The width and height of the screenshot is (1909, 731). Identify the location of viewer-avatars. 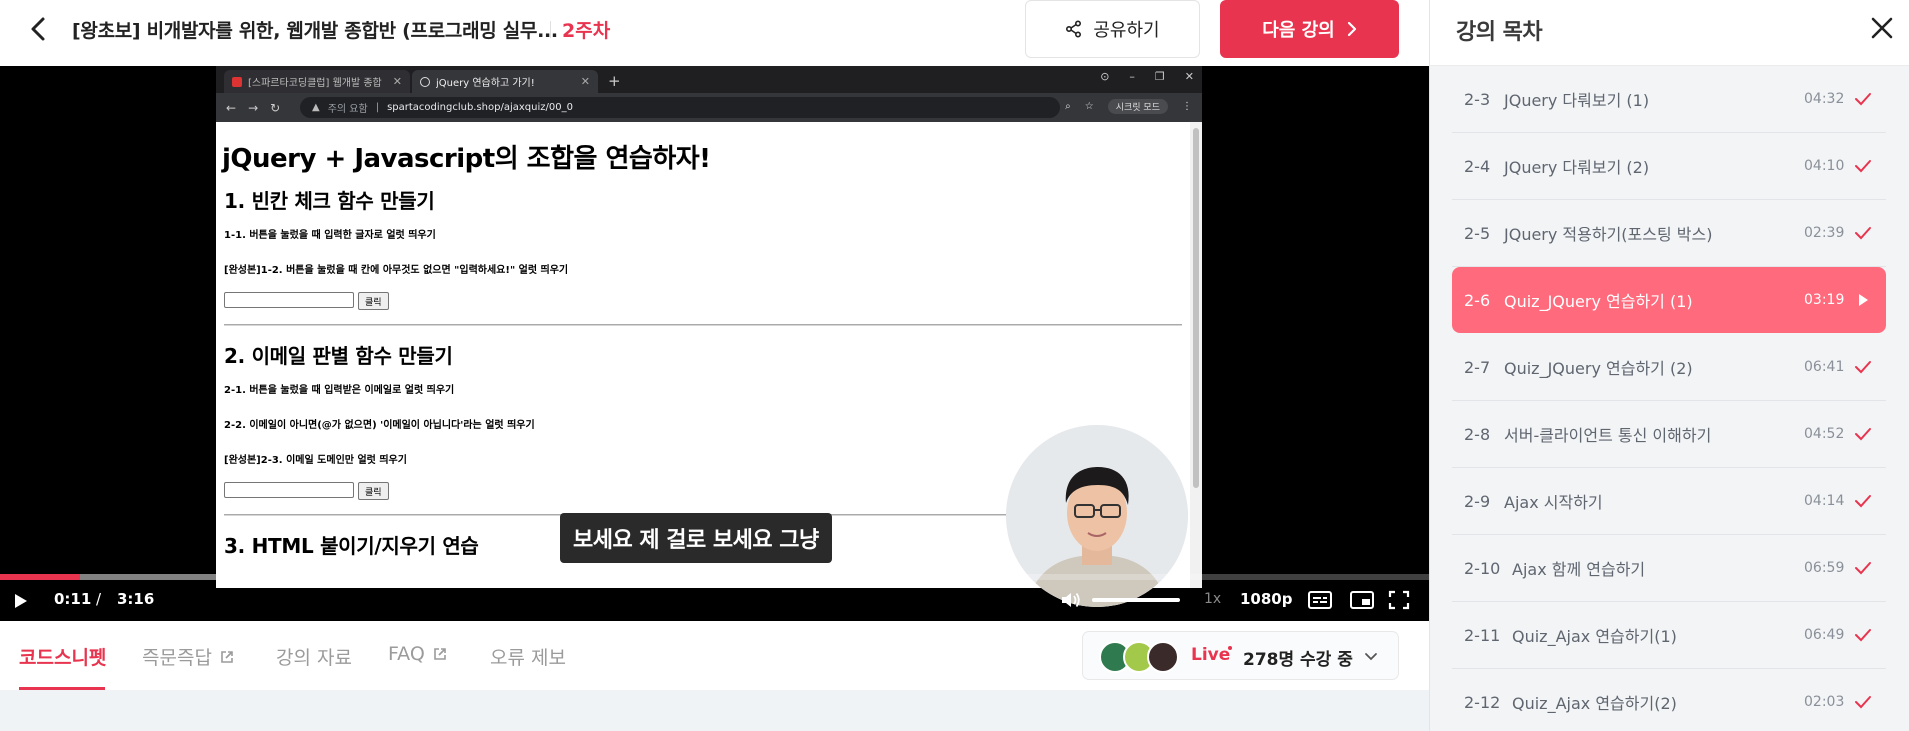
(1139, 657).